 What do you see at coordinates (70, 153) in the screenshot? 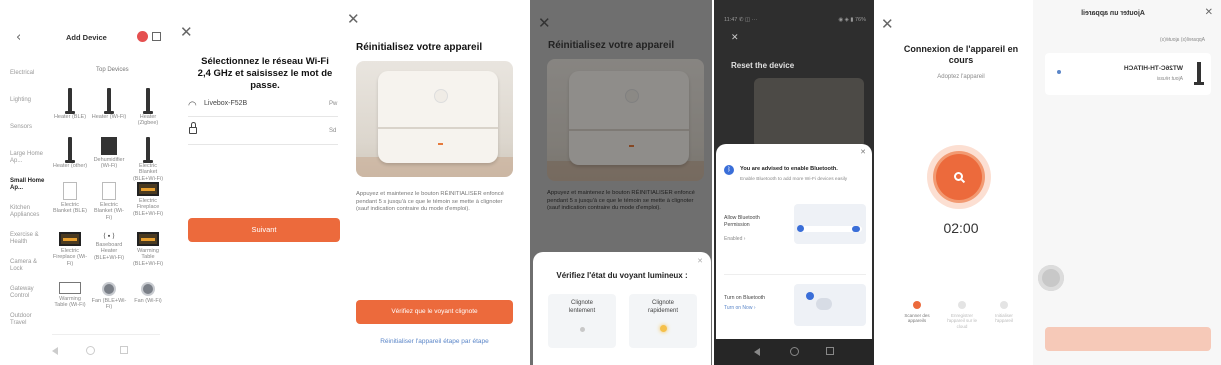
I see `device-tile: Heater (other)` at bounding box center [70, 153].